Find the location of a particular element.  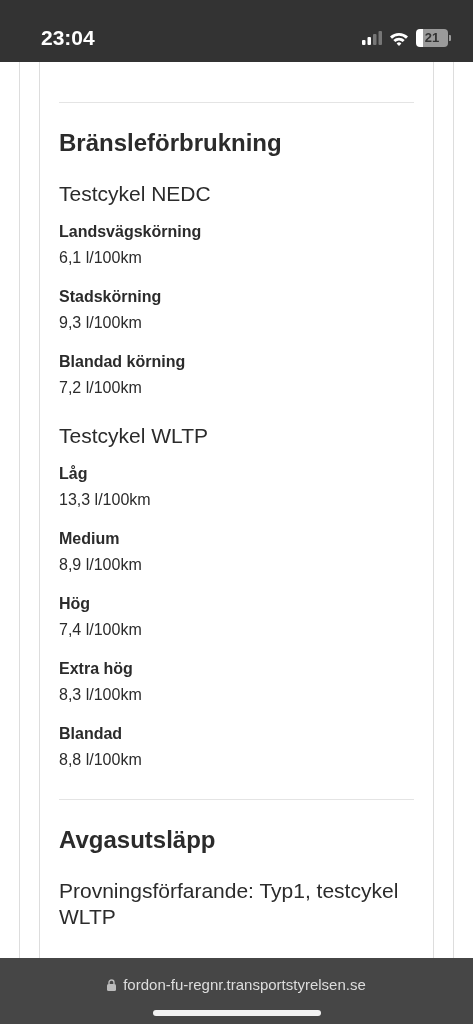

home-indicator is located at coordinates (236, 1013).